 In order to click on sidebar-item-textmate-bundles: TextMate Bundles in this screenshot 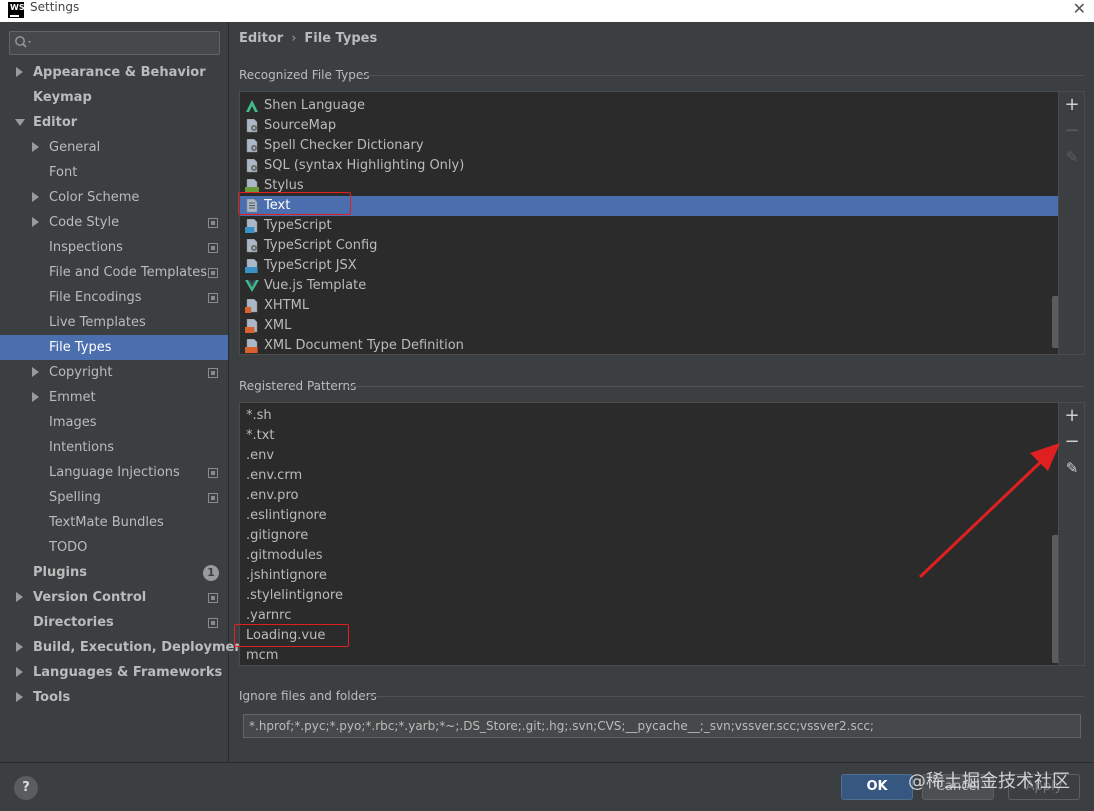, I will do `click(114, 522)`.